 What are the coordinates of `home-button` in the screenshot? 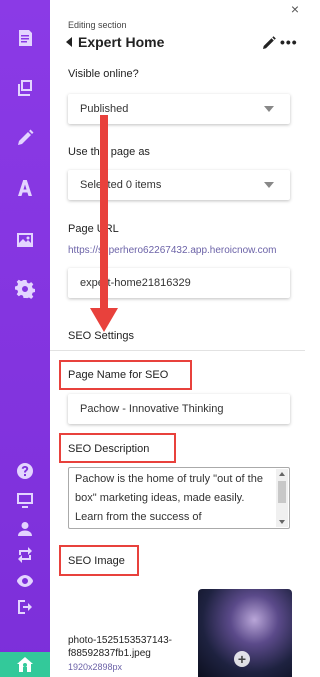 It's located at (25, 664).